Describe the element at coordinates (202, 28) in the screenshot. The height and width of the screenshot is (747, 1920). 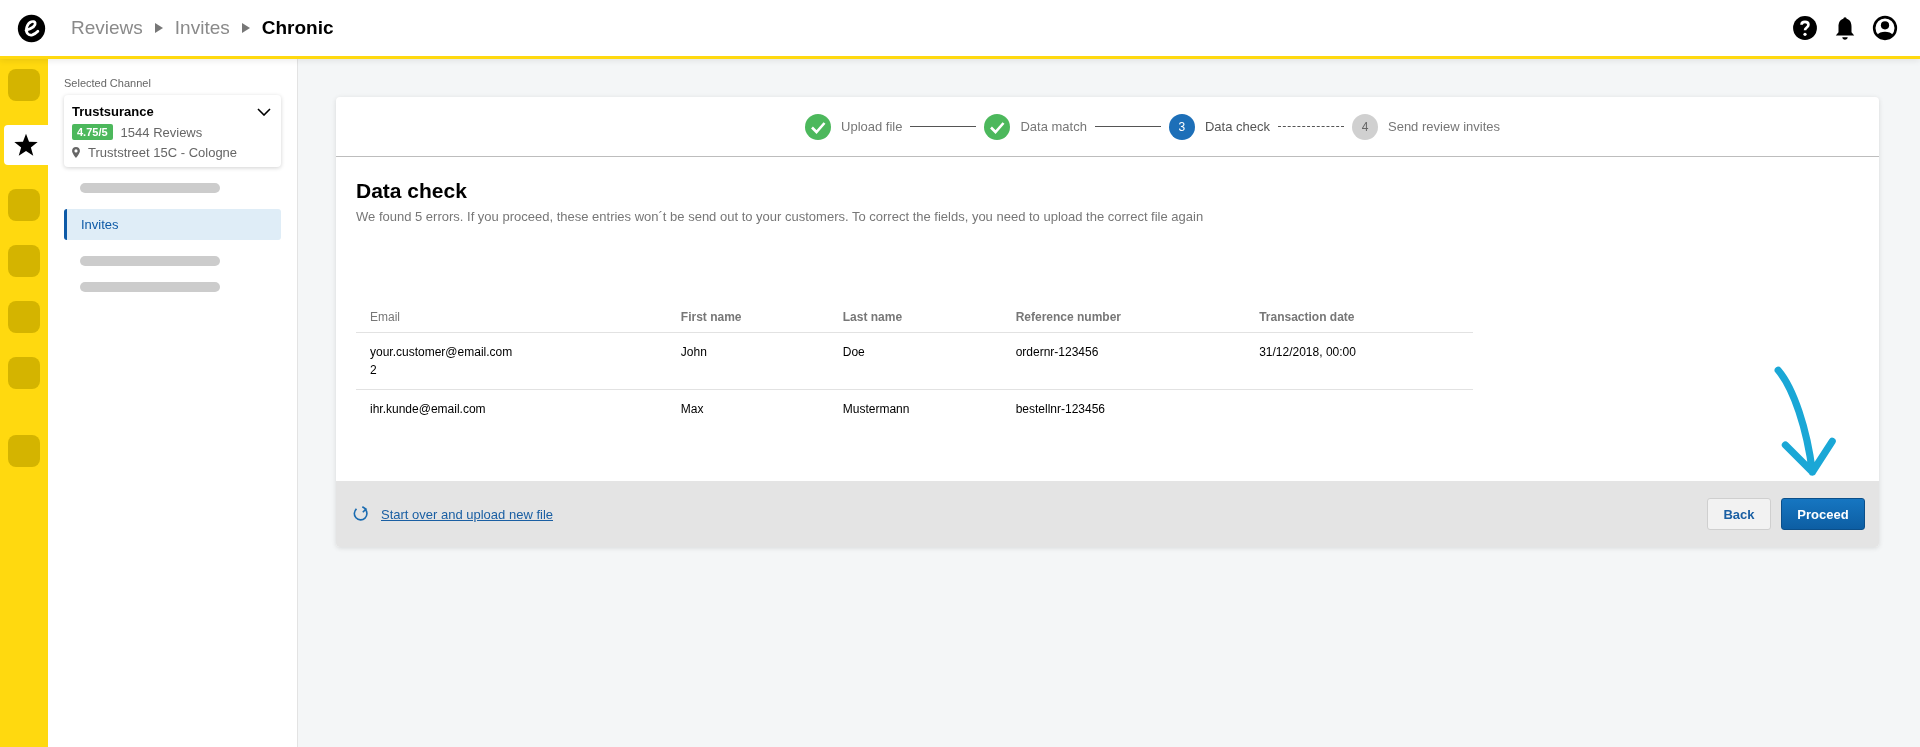
I see `breadcrumb-item: Invites` at that location.